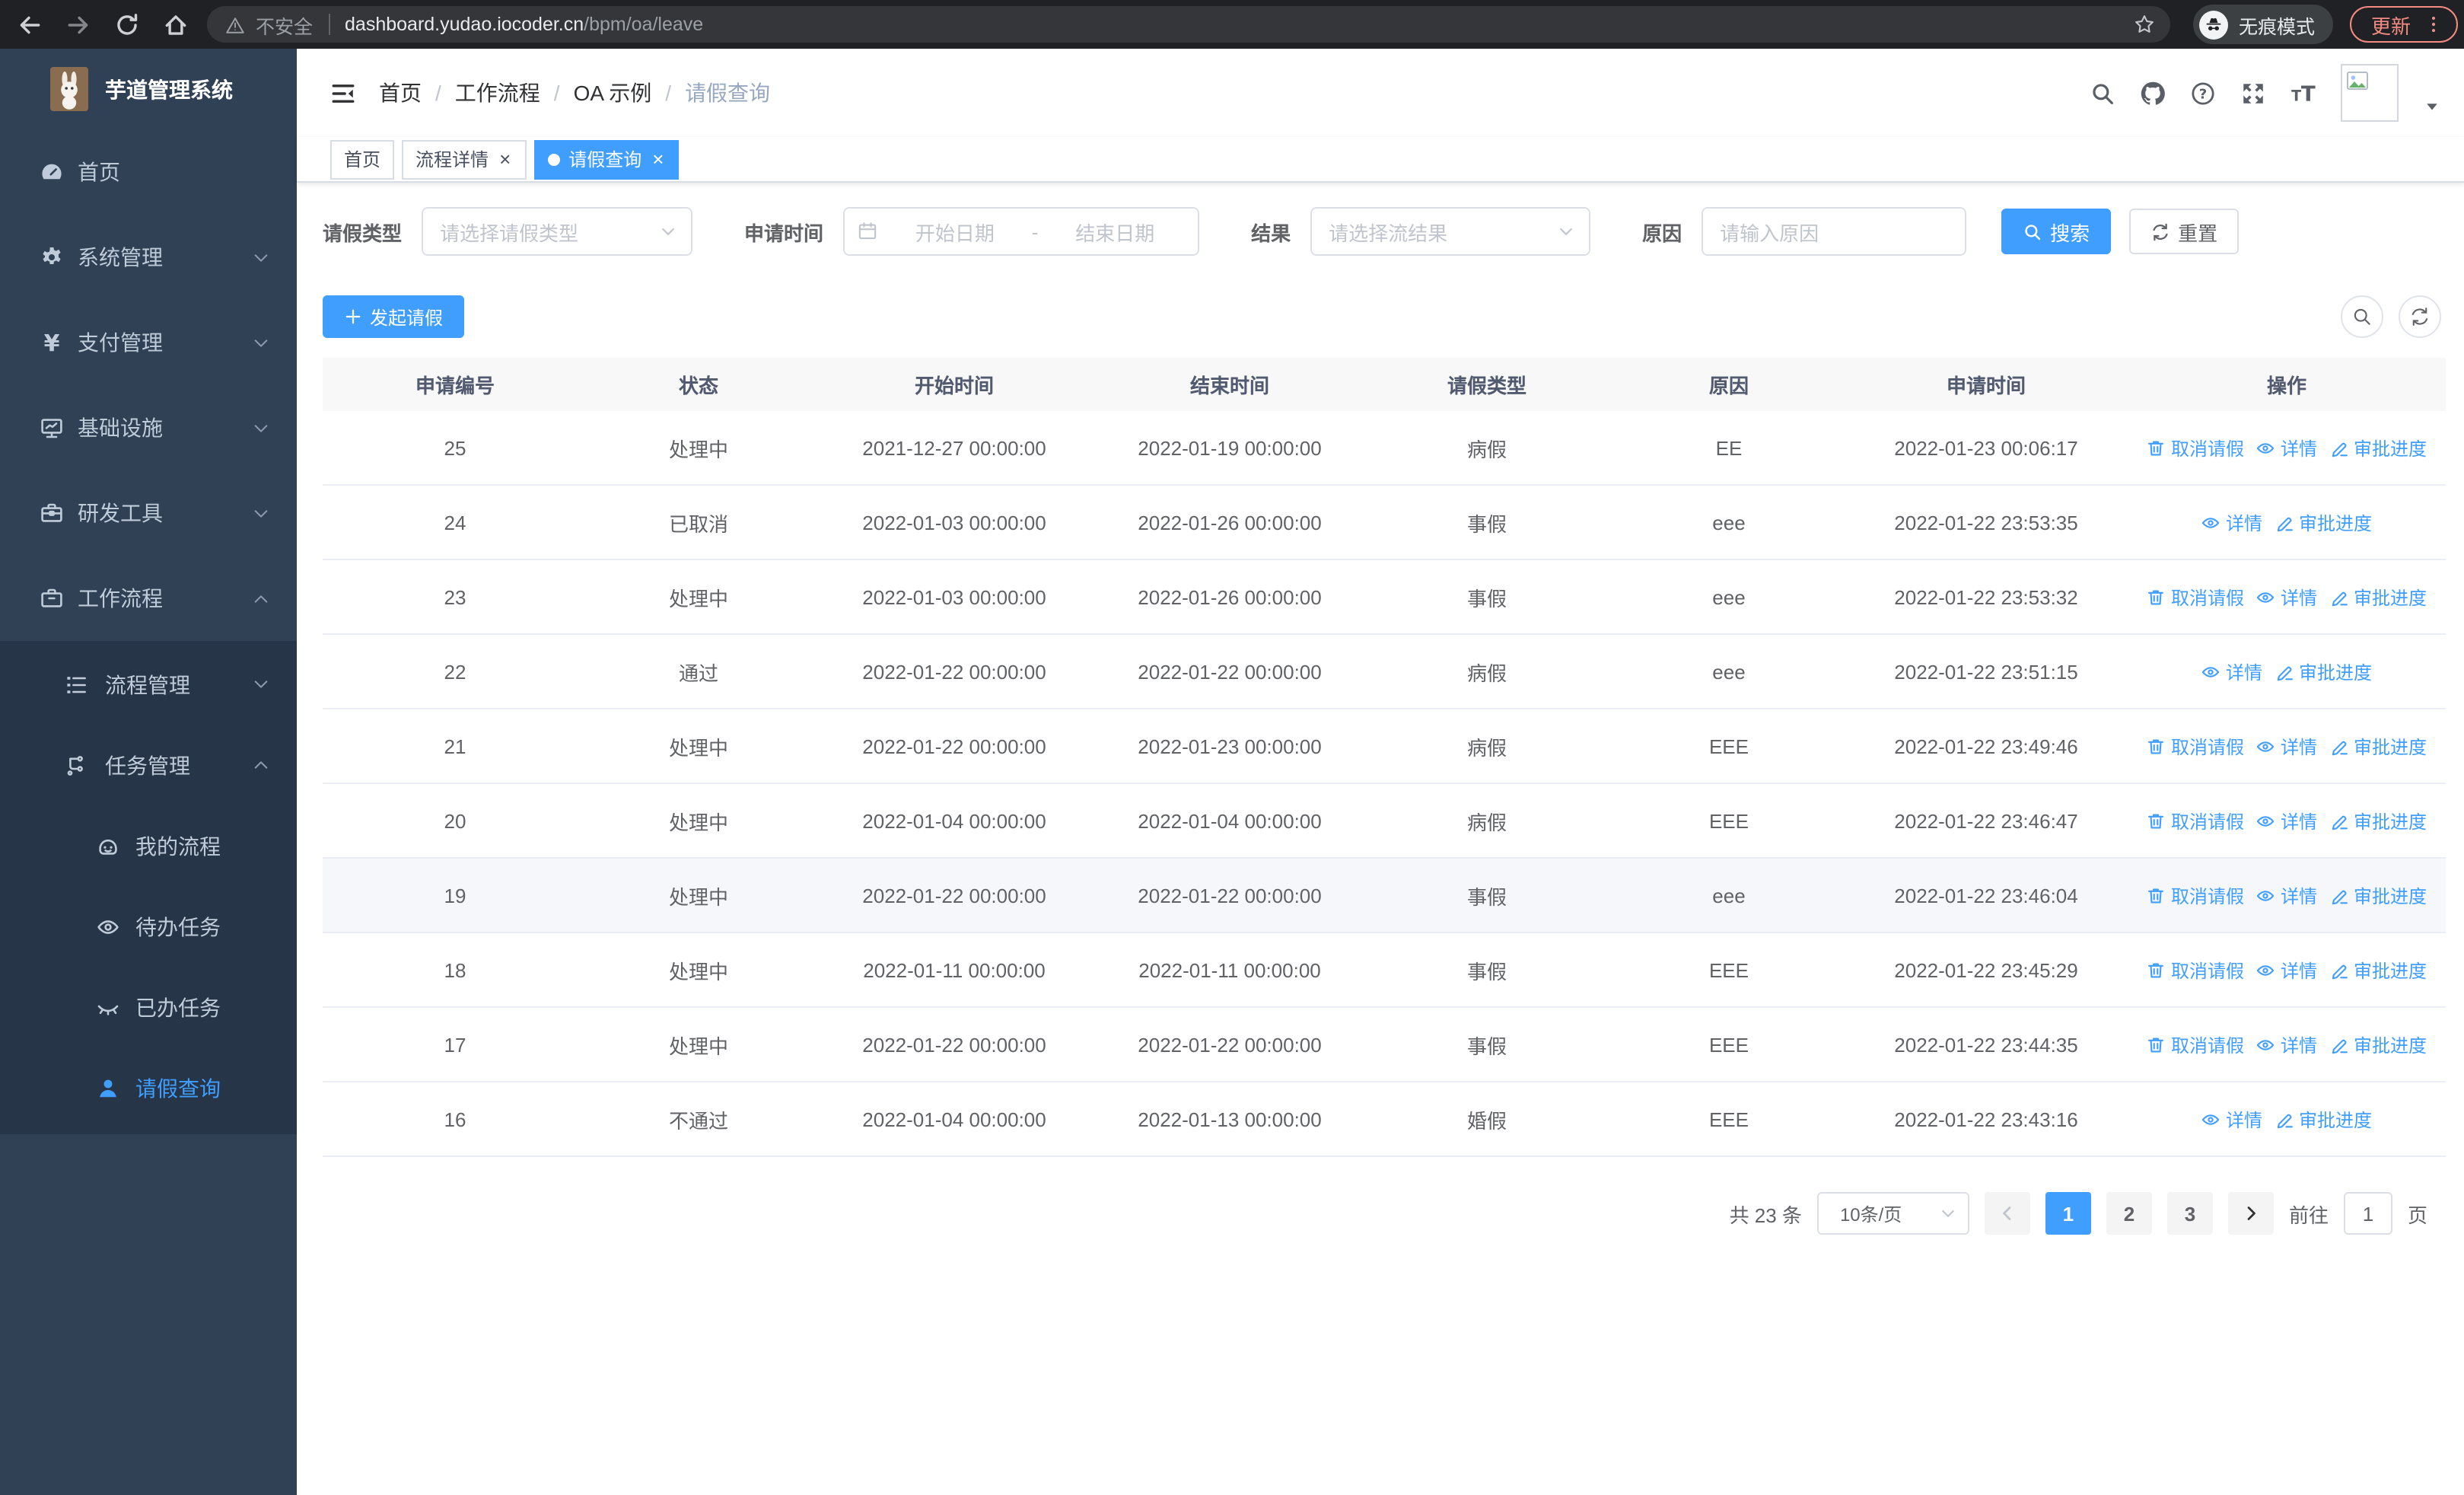 This screenshot has width=2464, height=1495. What do you see at coordinates (606, 159) in the screenshot?
I see `tab-leave-query: 请假查询 ×` at bounding box center [606, 159].